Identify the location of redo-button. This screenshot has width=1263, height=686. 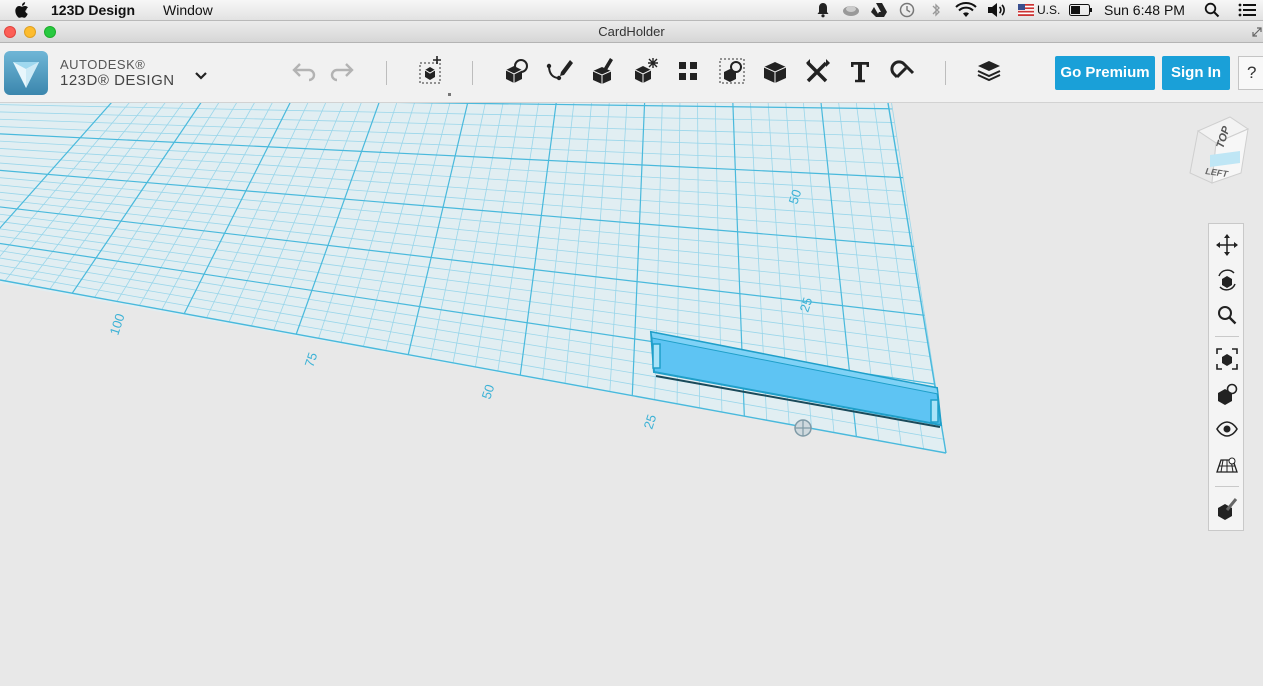
(343, 71).